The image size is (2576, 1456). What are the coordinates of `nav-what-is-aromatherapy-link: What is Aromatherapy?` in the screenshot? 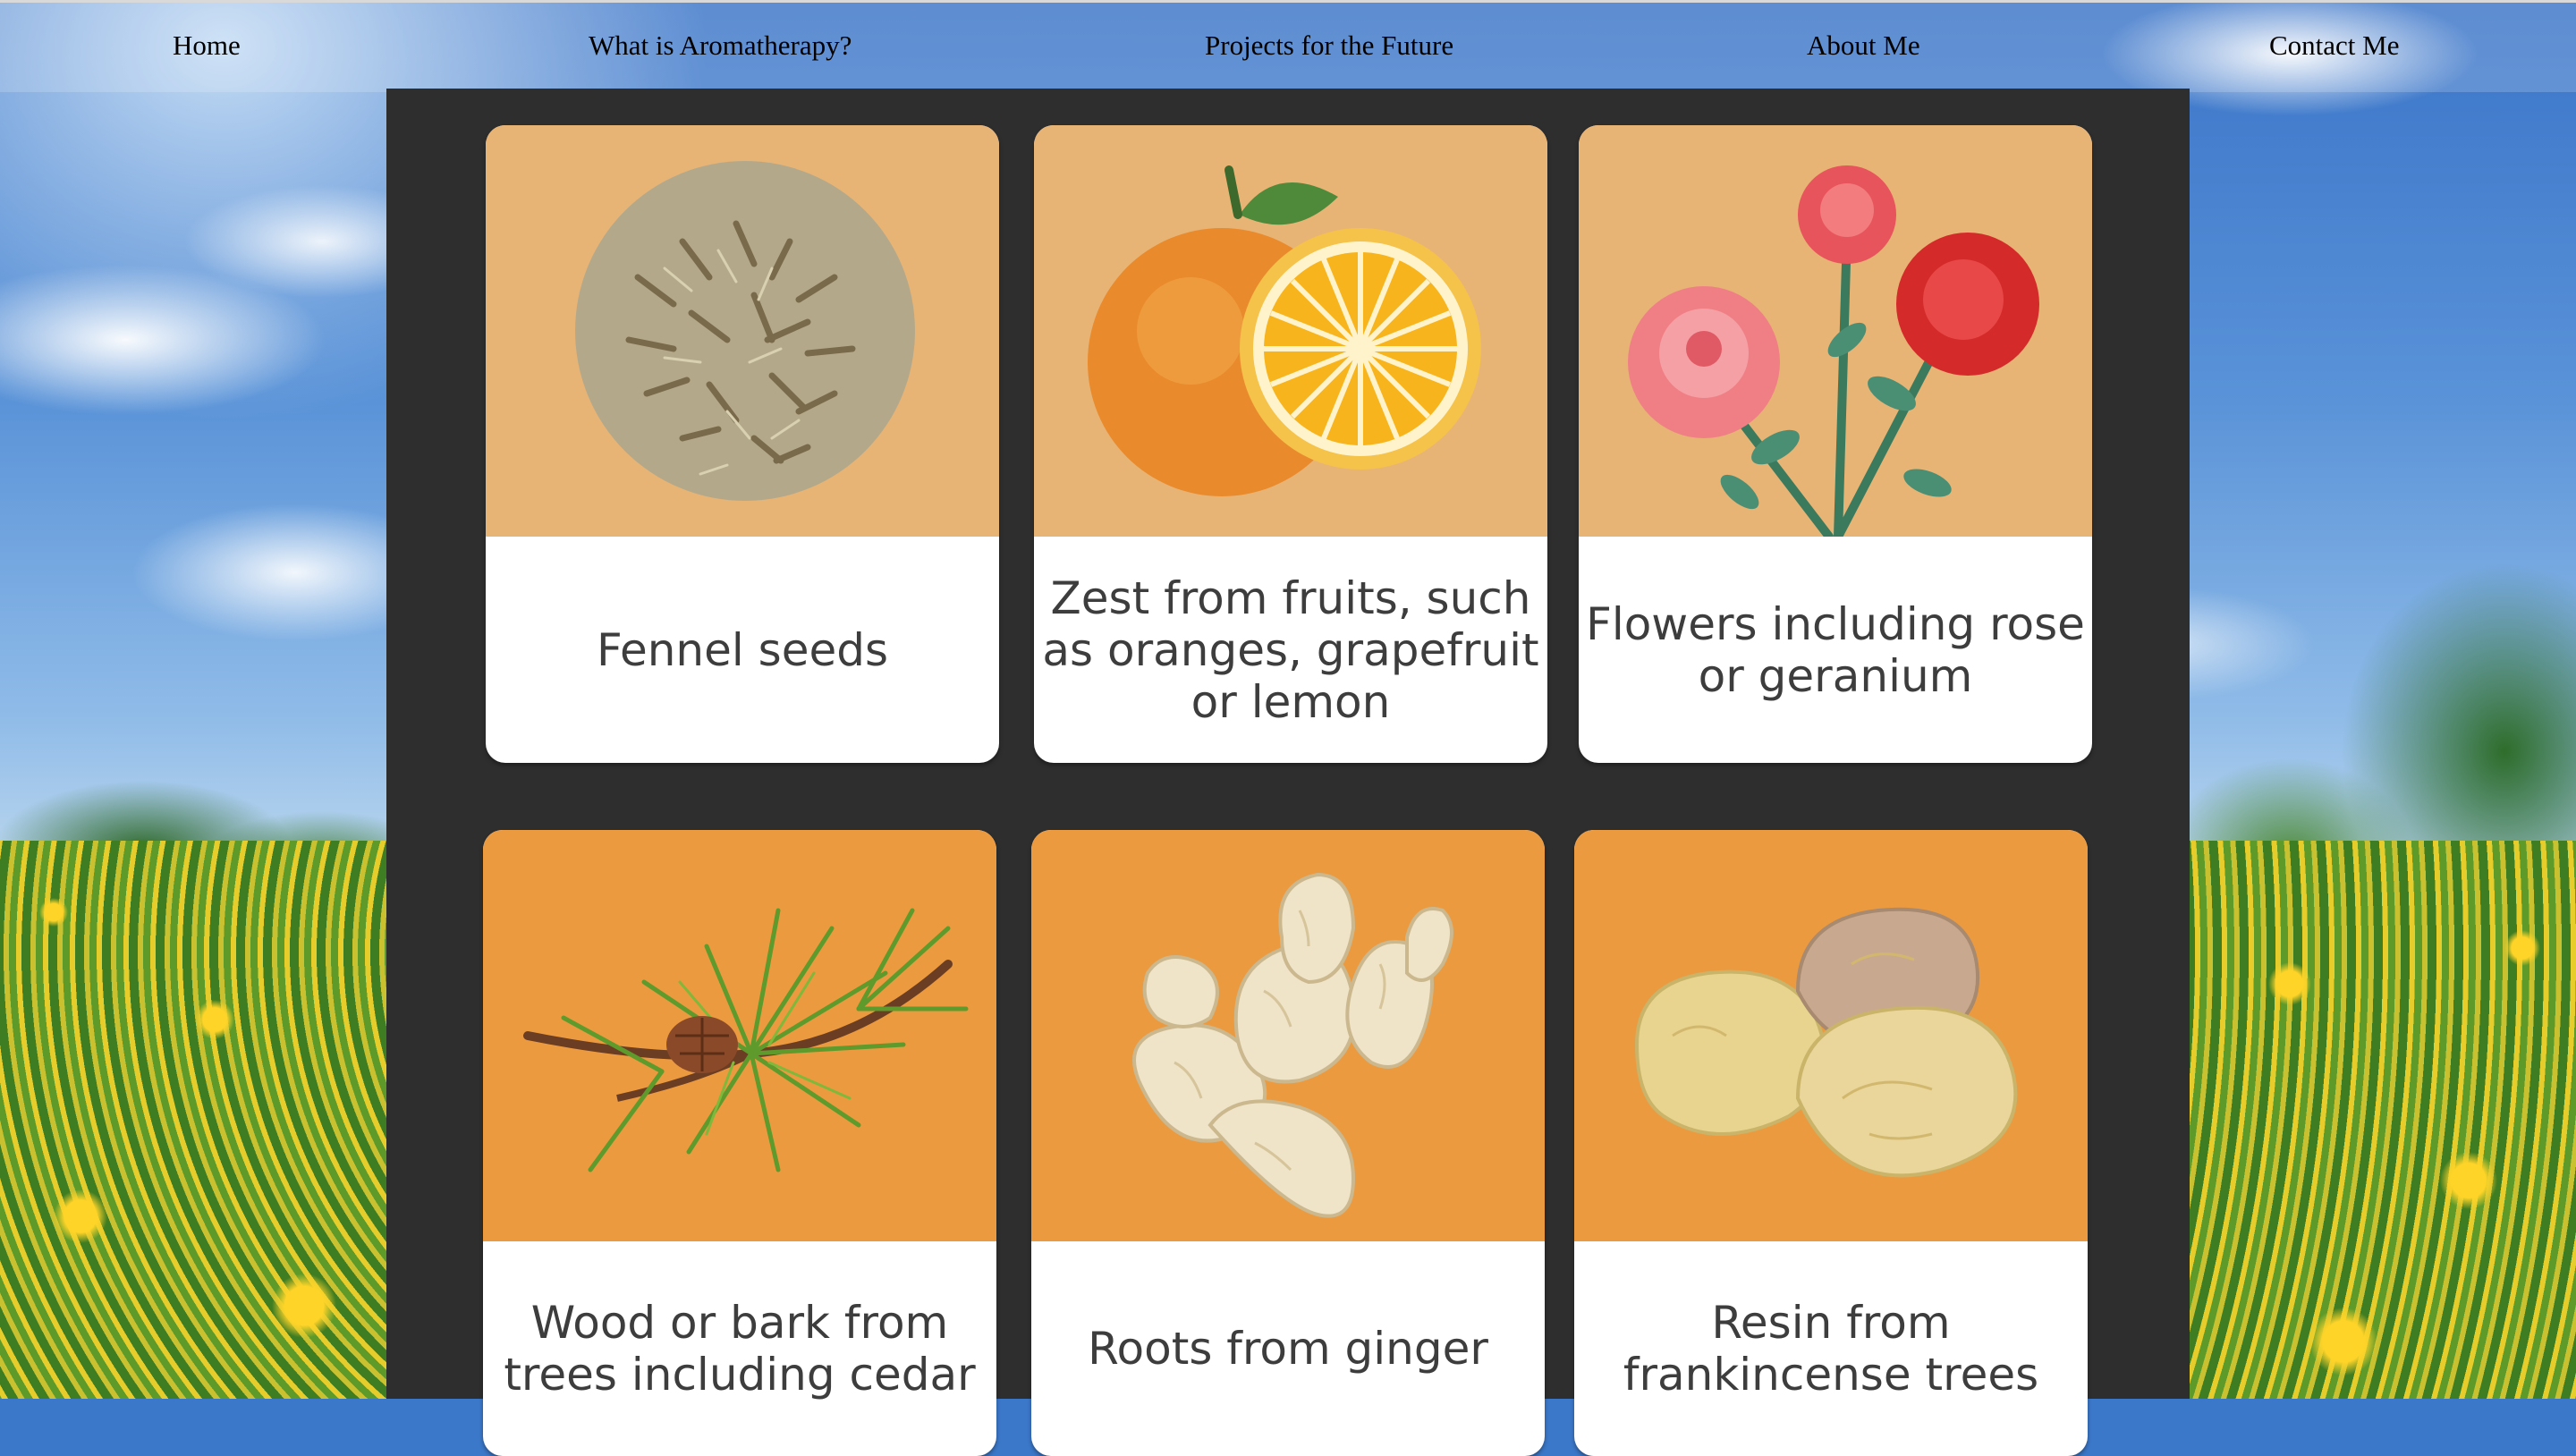 It's located at (720, 46).